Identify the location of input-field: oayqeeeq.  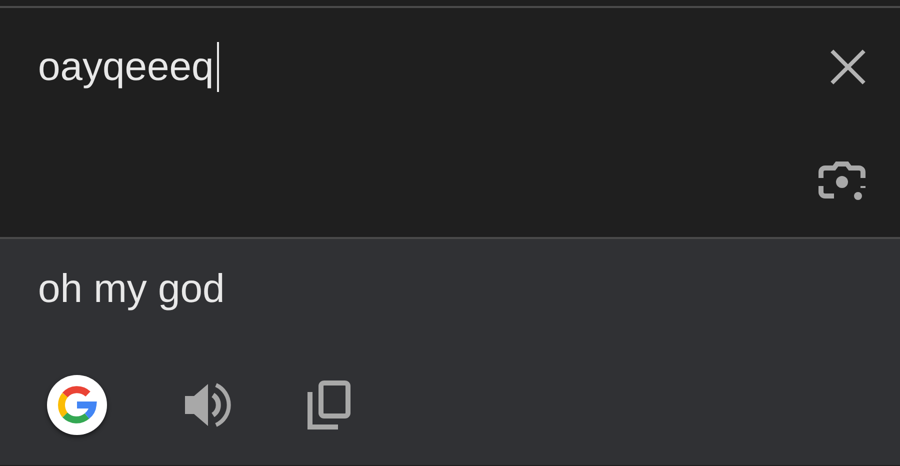
(128, 67).